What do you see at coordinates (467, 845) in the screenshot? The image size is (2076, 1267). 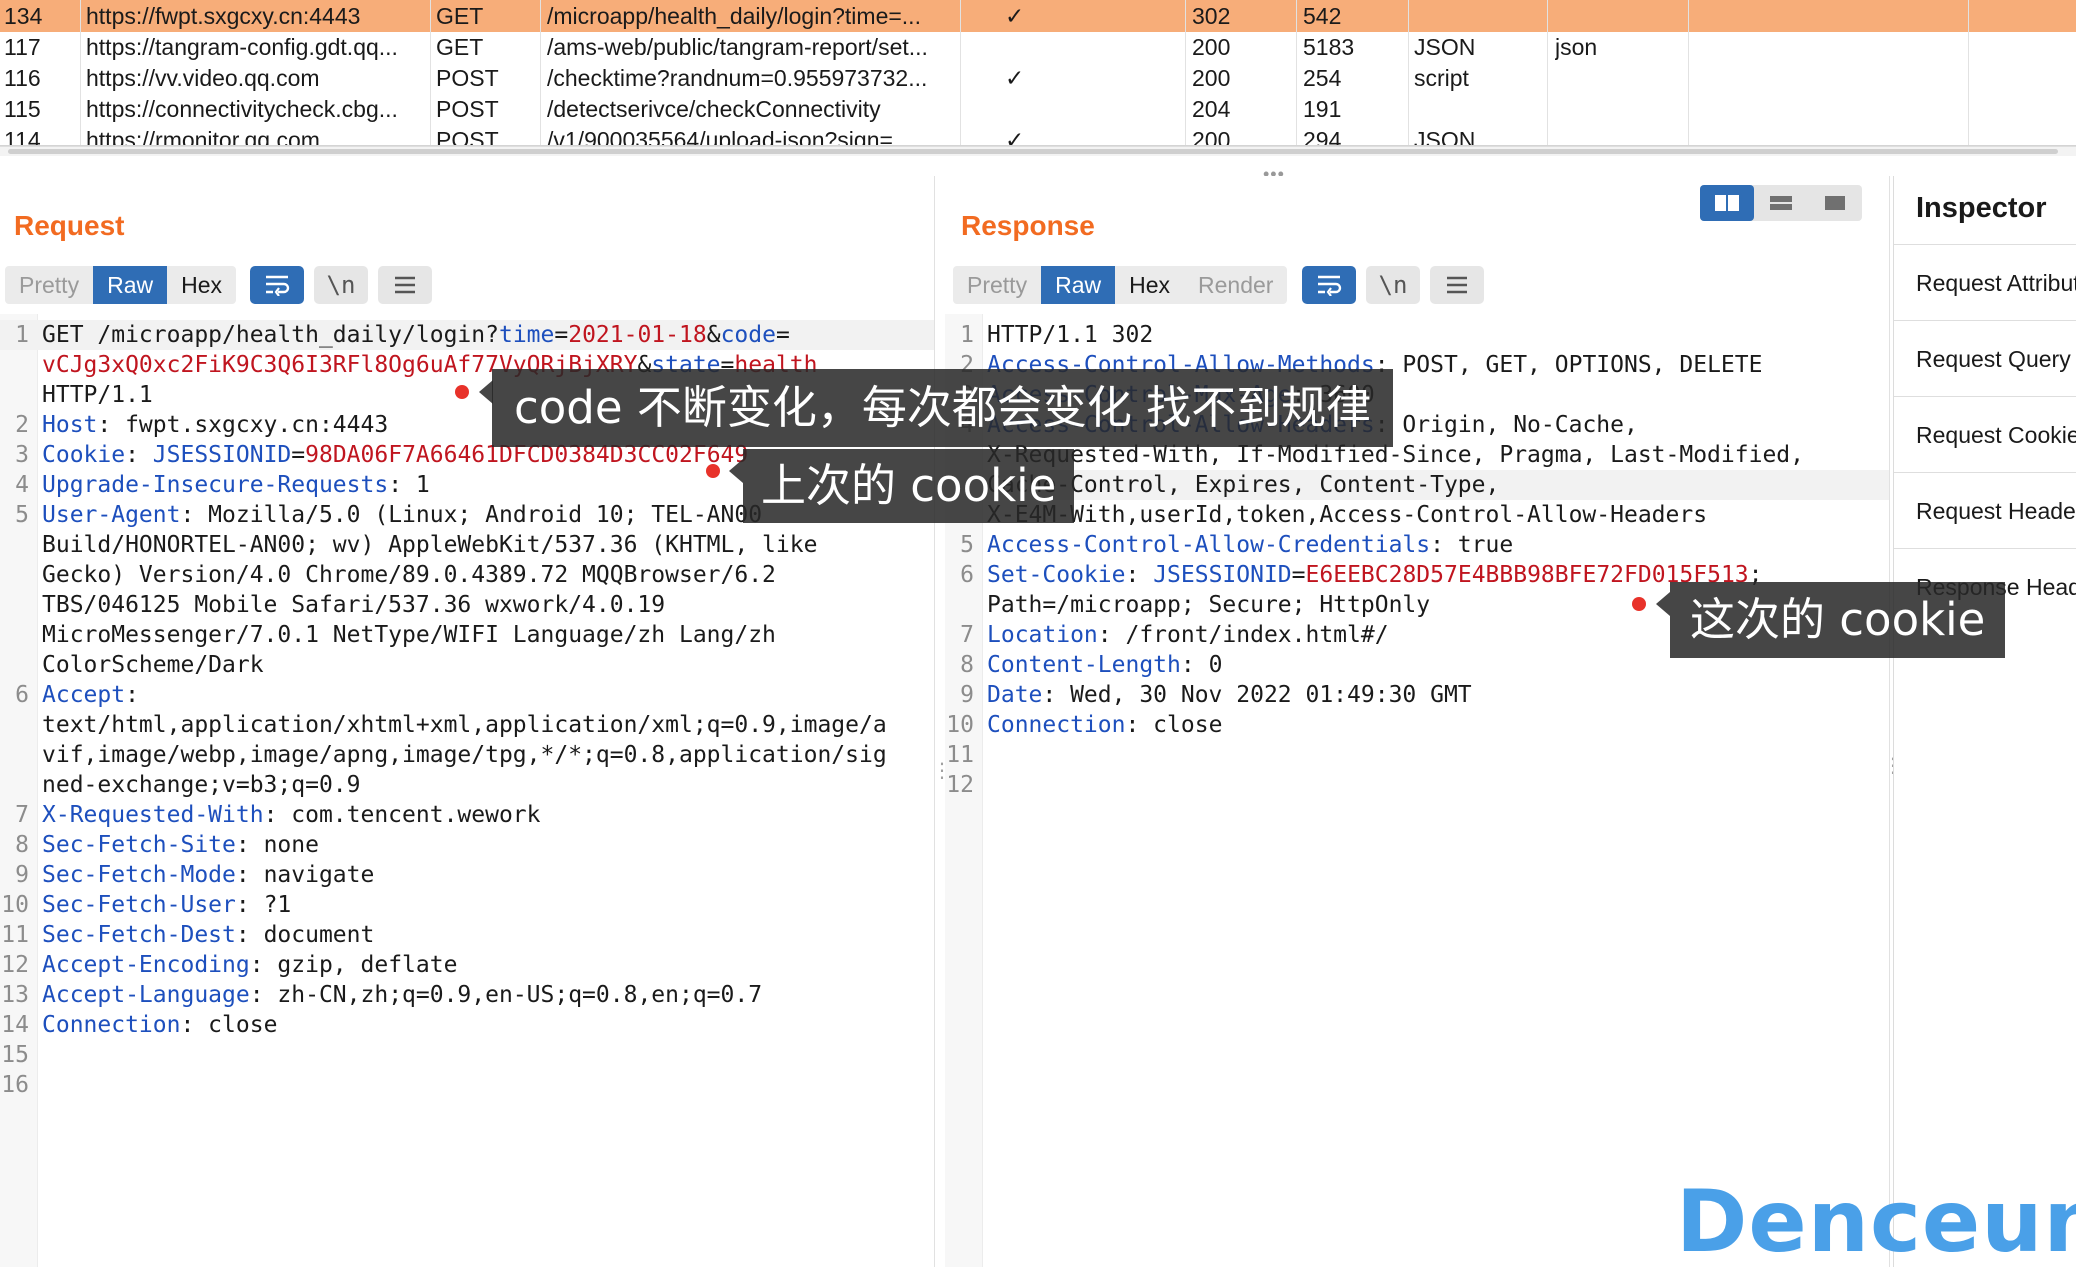 I see `code-line: 8 Sec-Fetch-Site: none` at bounding box center [467, 845].